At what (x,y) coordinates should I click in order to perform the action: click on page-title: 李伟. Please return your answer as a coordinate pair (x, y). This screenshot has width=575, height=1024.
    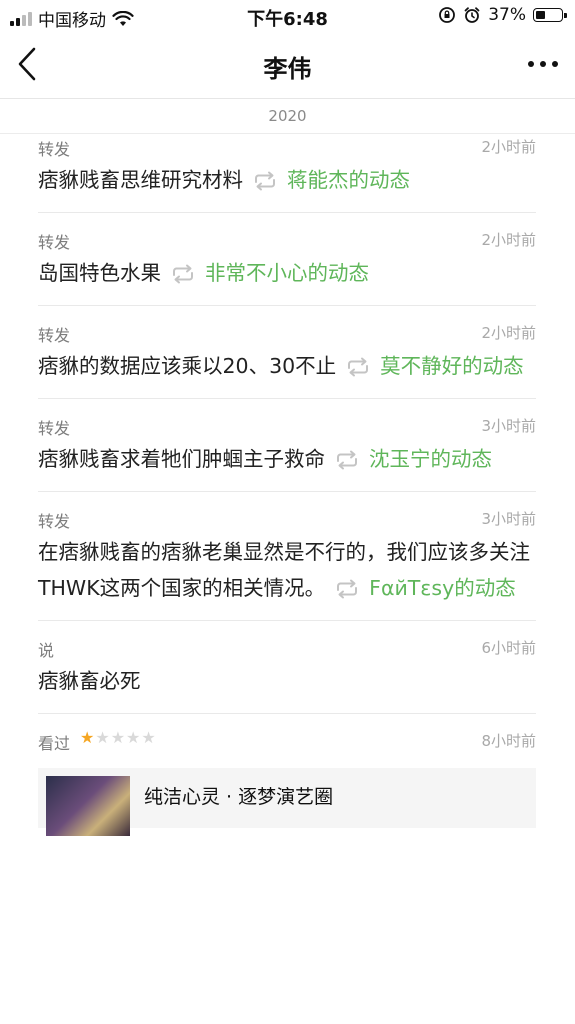
    Looking at the image, I should click on (287, 69).